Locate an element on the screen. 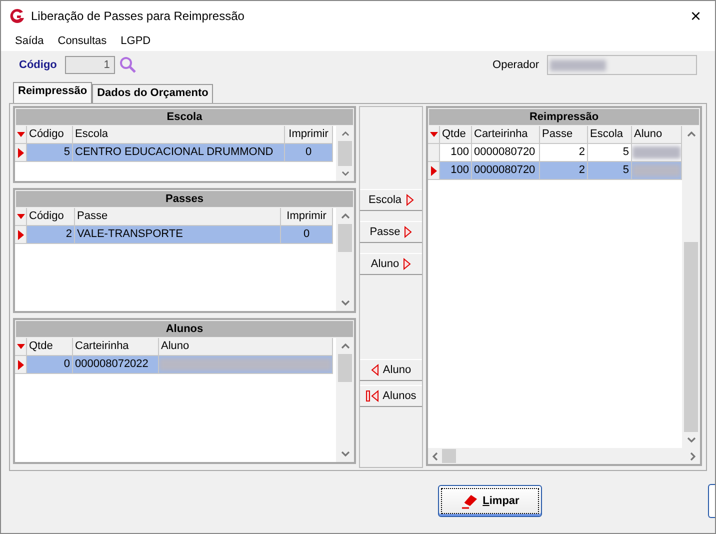 The image size is (716, 534). operator-field is located at coordinates (622, 65).